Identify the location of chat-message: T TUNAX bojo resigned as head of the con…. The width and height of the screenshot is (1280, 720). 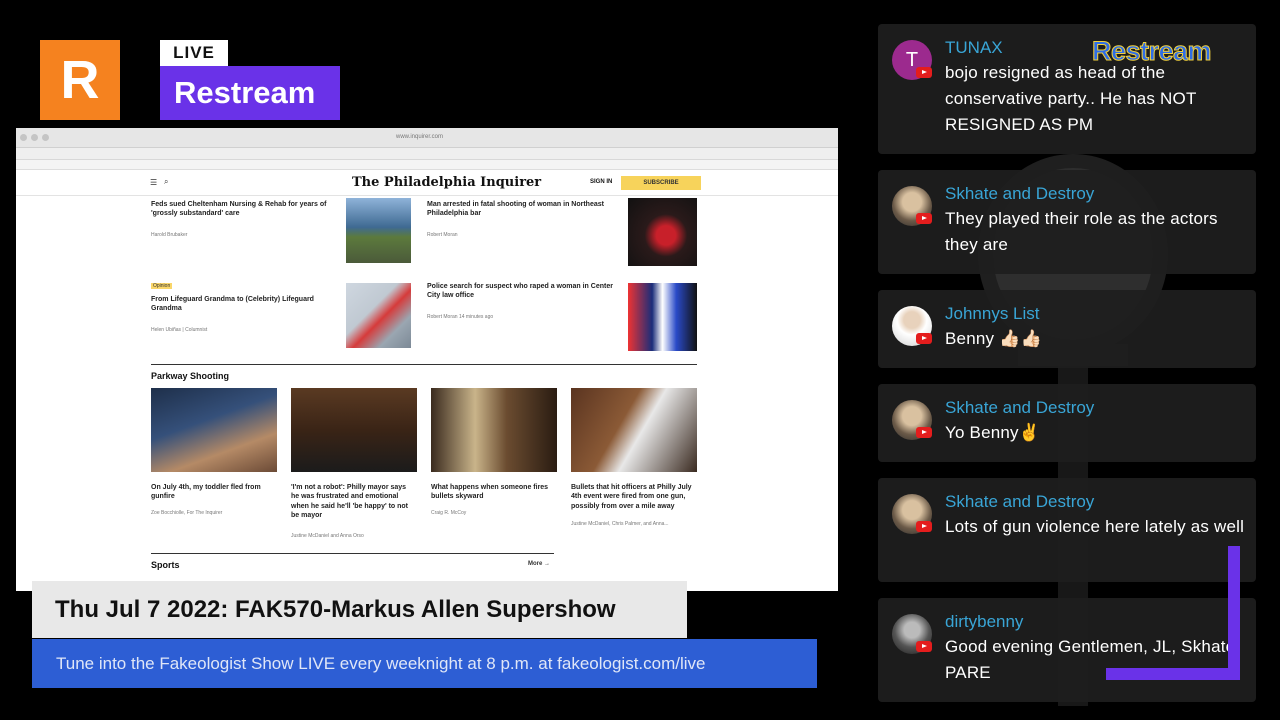
(1067, 89).